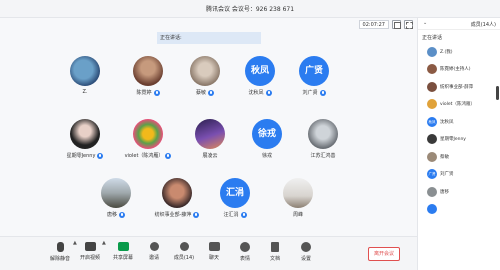  What do you see at coordinates (459, 52) in the screenshot?
I see `member-list-item: Z.(我)` at bounding box center [459, 52].